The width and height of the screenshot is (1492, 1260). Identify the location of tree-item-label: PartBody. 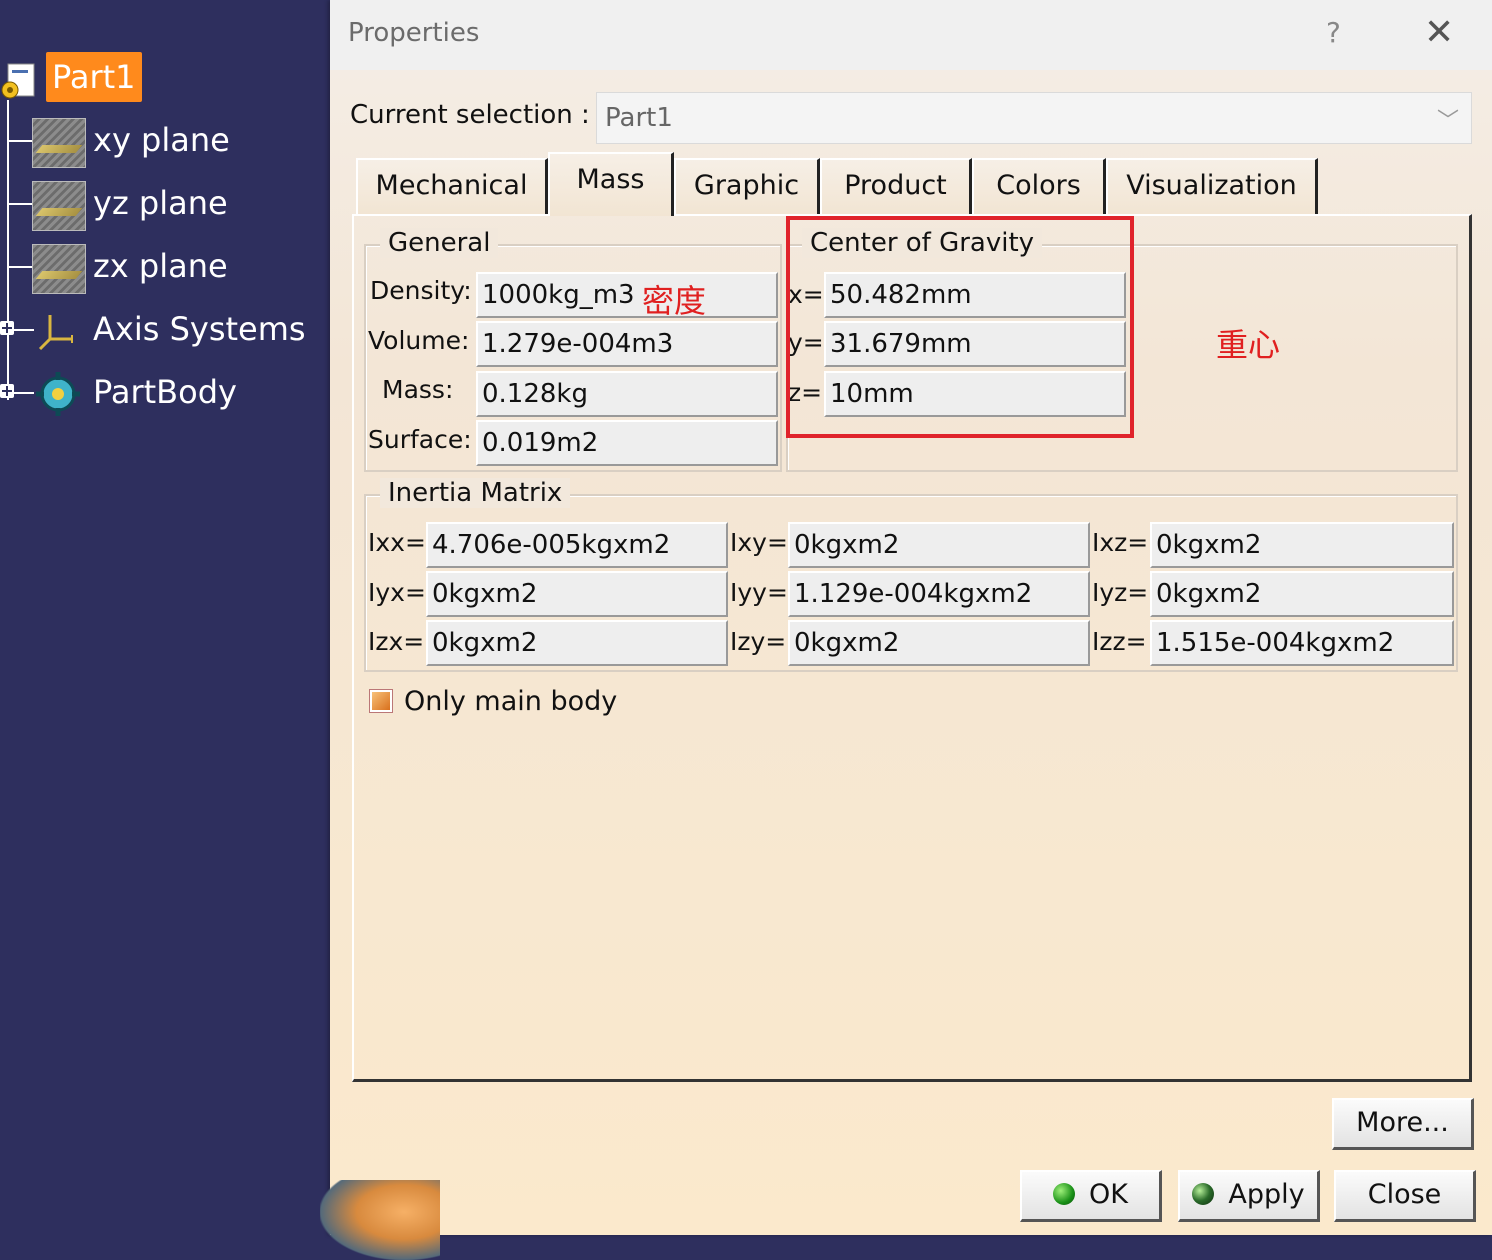
(165, 392).